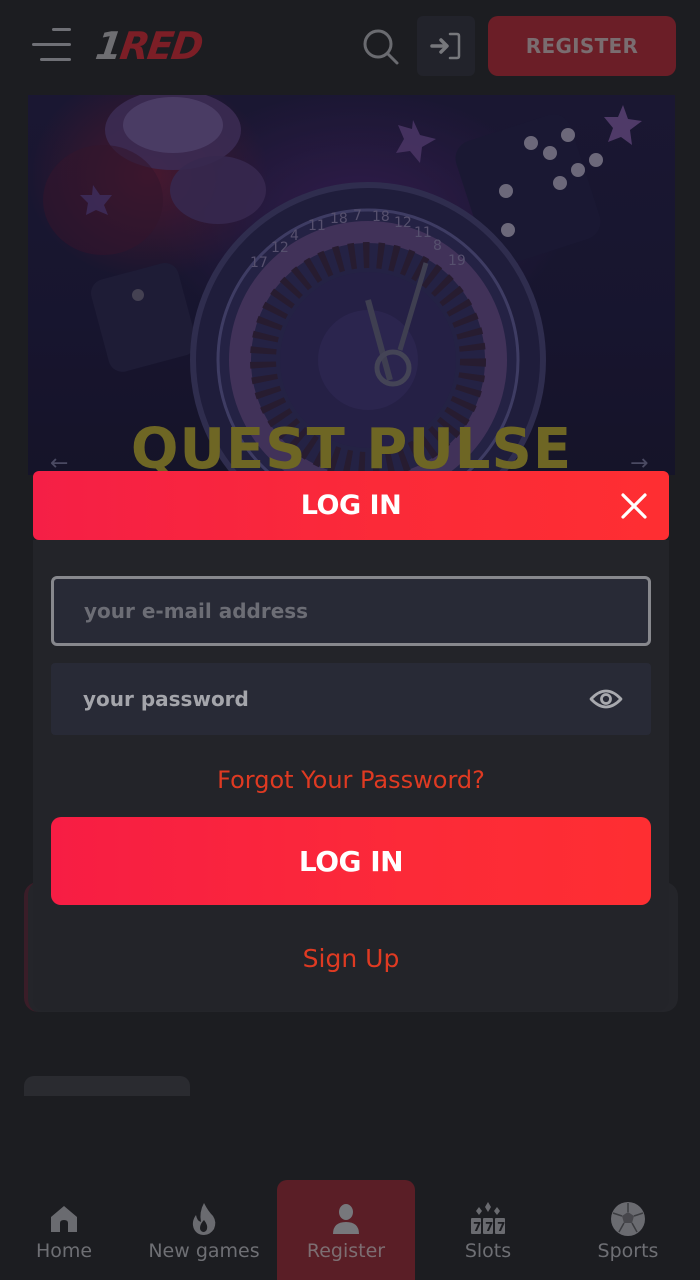 This screenshot has height=1280, width=700. Describe the element at coordinates (351, 446) in the screenshot. I see `hero-title: QUEST PULSE` at that location.